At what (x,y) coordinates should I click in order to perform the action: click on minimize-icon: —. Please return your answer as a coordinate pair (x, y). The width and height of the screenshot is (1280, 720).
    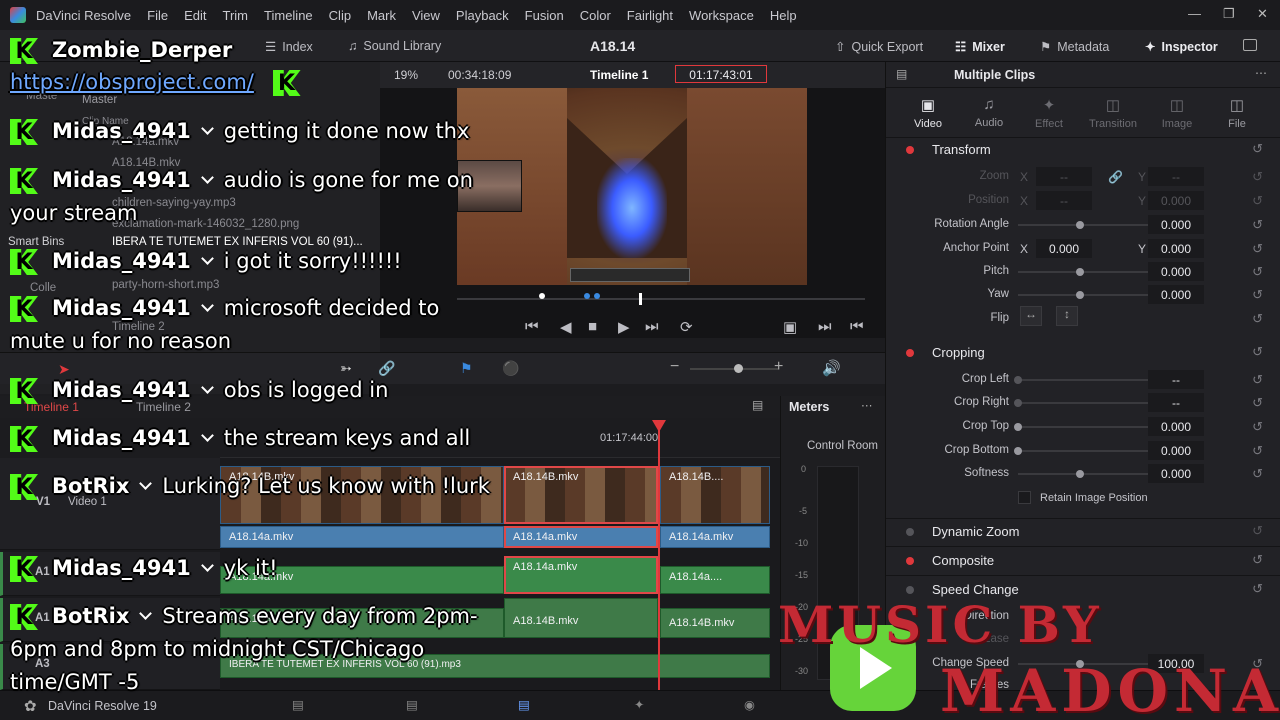
    Looking at the image, I should click on (1194, 13).